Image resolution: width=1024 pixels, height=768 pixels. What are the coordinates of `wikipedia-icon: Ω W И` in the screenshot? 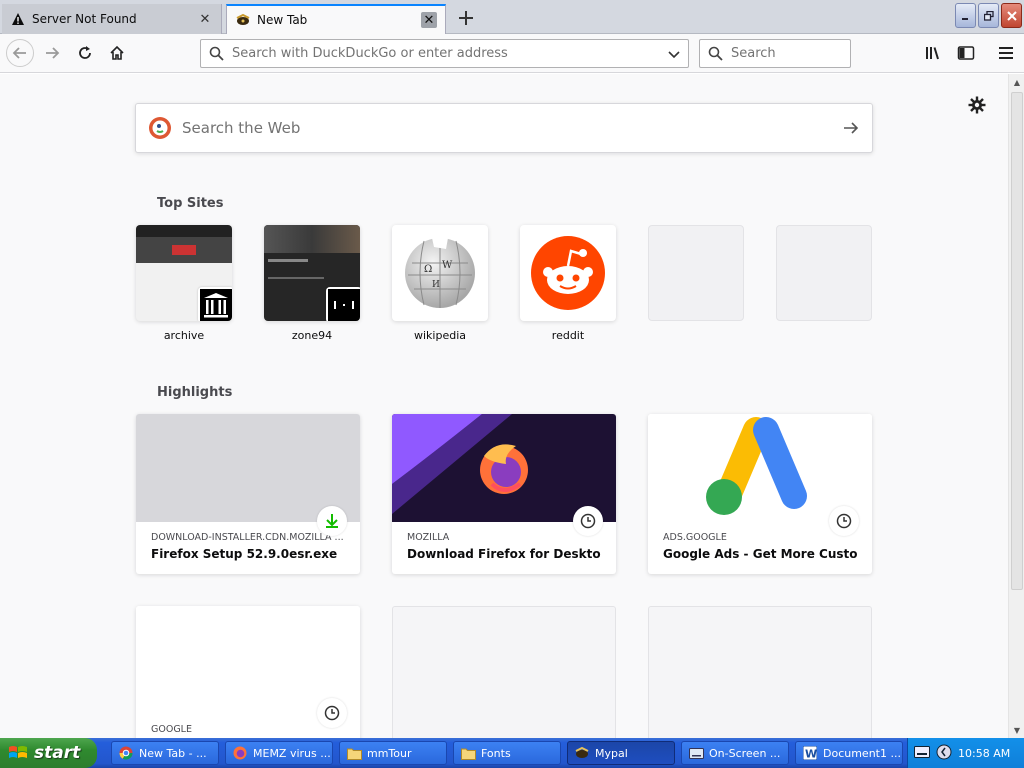 It's located at (440, 273).